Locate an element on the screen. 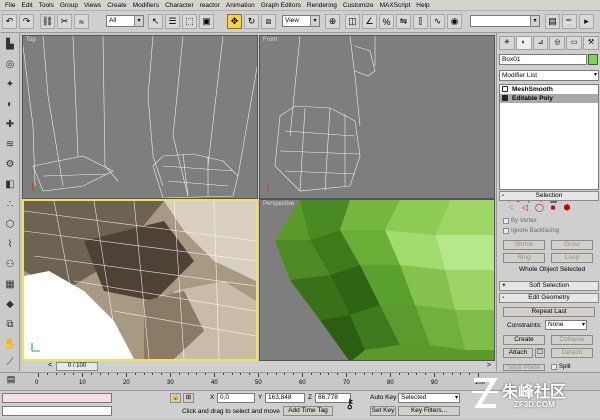 This screenshot has height=420, width=600. maxscript-listener-field is located at coordinates (57, 398).